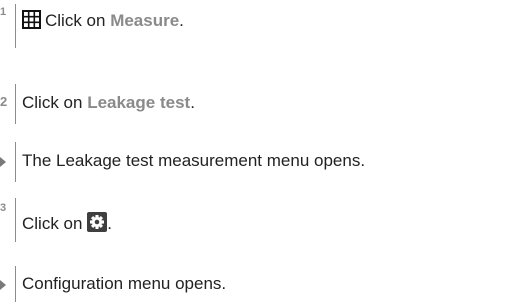 This screenshot has width=521, height=304. I want to click on result-text: The Leakage test measurement menu opens., so click(194, 160).